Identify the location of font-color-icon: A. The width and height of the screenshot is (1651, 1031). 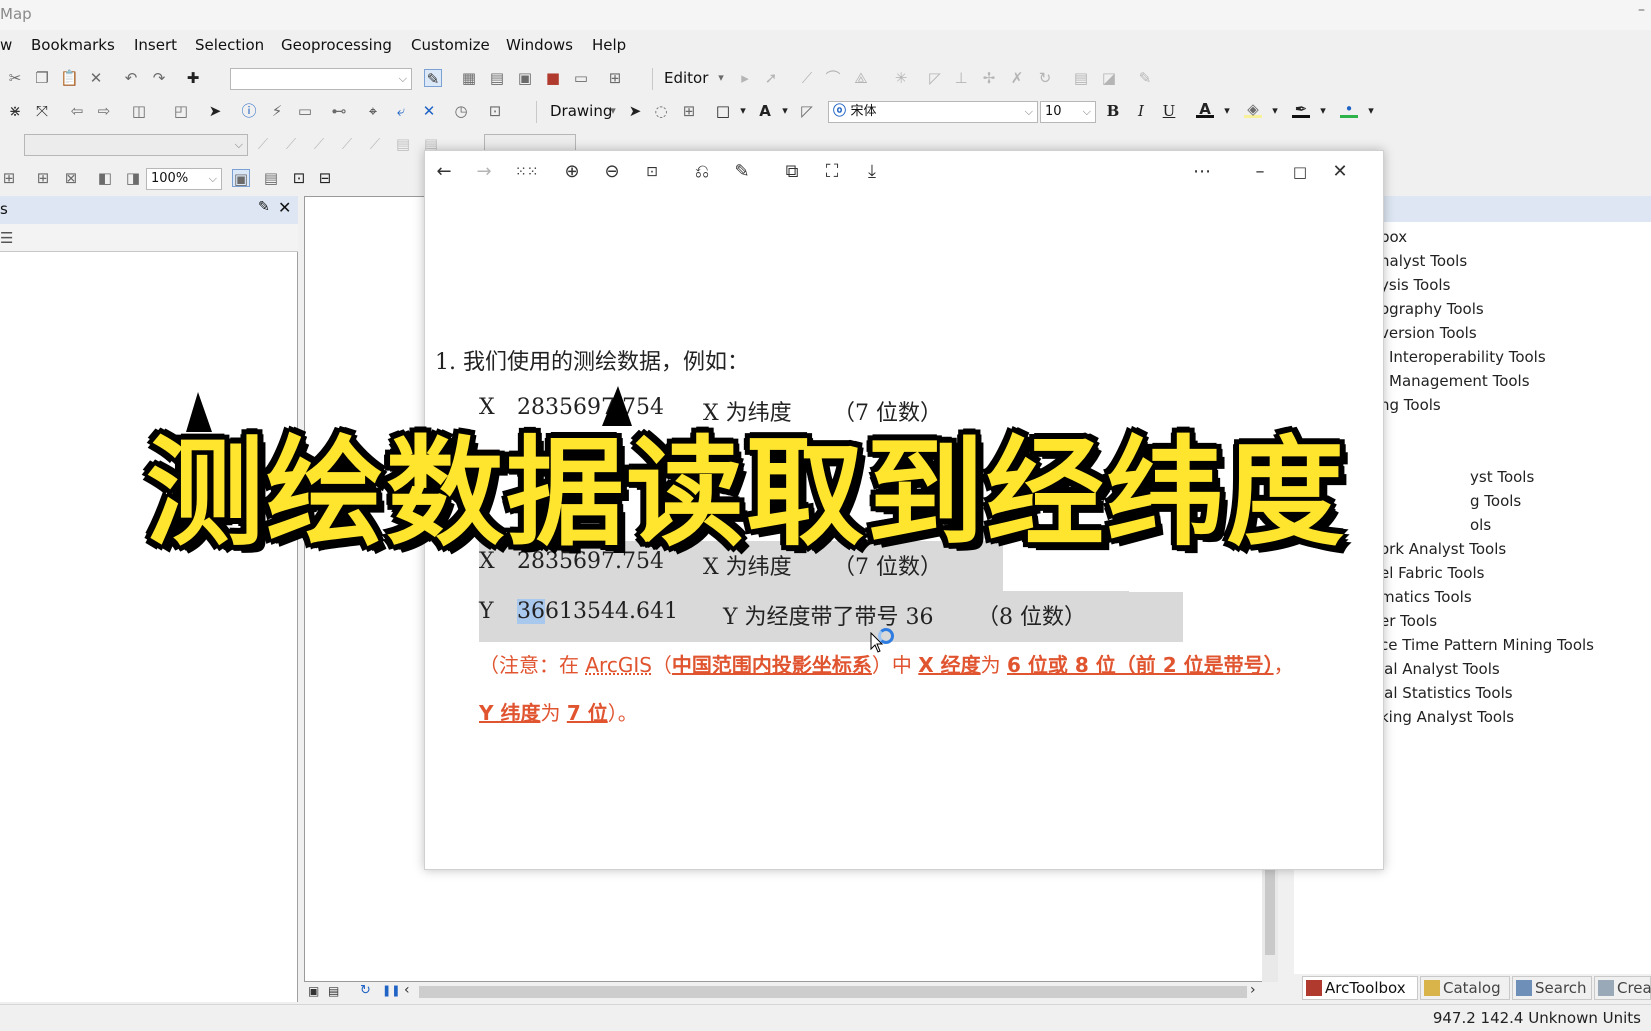
(1205, 109).